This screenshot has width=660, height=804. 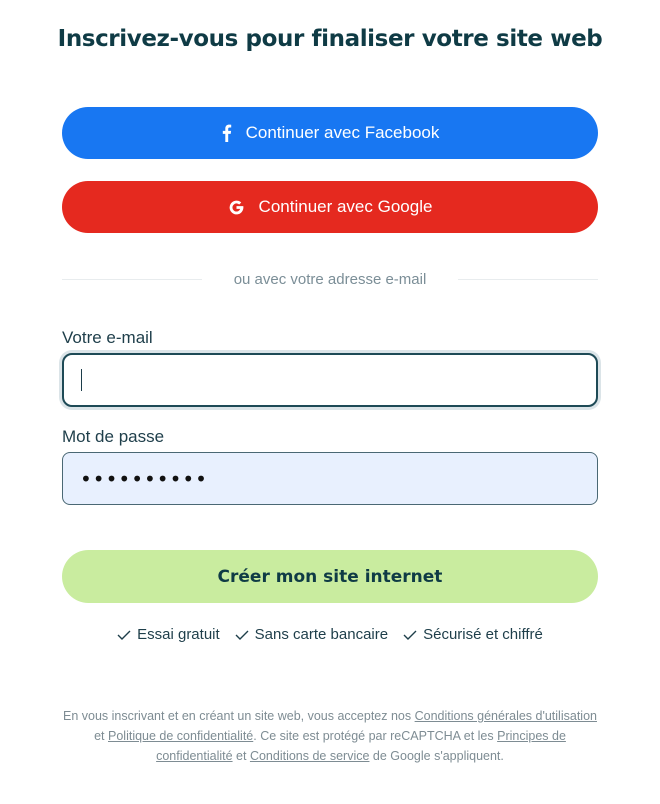 What do you see at coordinates (113, 436) in the screenshot?
I see `password-label: Mot de passe` at bounding box center [113, 436].